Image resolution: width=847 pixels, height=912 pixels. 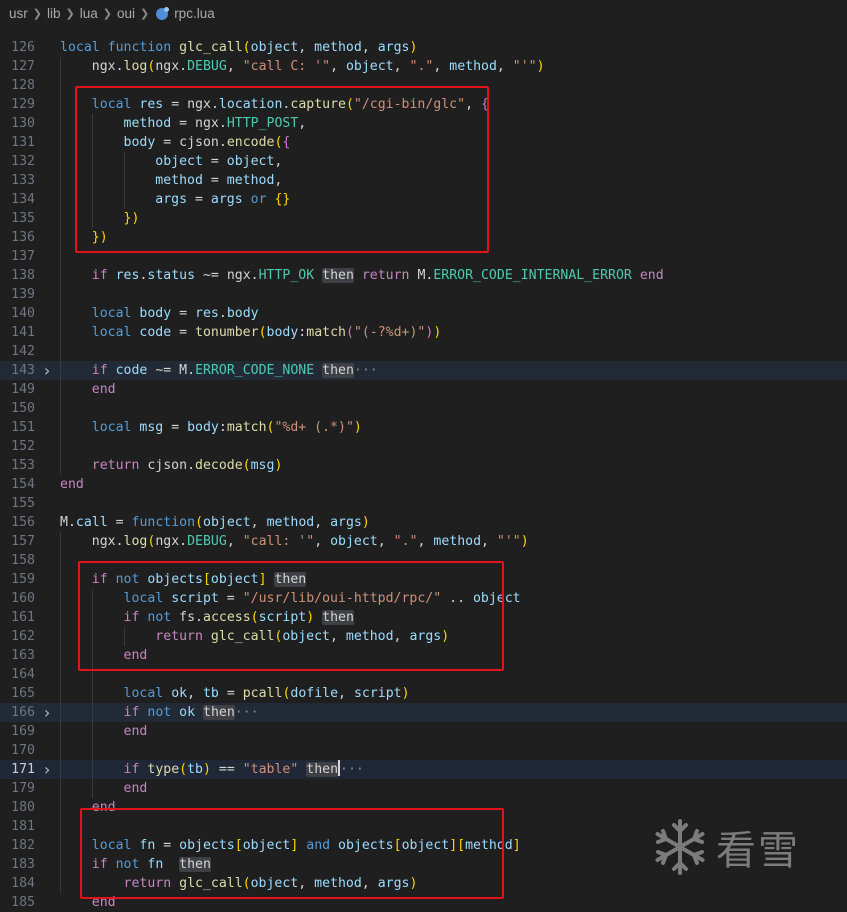 What do you see at coordinates (215, 522) in the screenshot?
I see `code-text: M.call = function(object, method, args)` at bounding box center [215, 522].